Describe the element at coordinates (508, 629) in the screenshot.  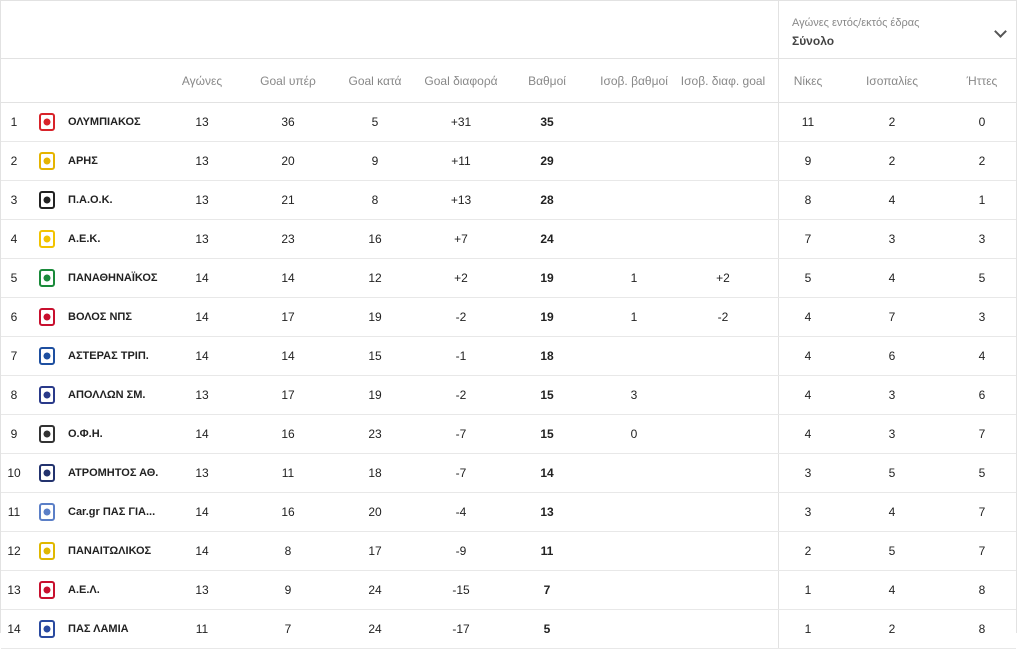
I see `table-row: 14 ΠΑΣ ΛΑΜΙΑ 11 7 24 -17 5 1 2 8` at that location.